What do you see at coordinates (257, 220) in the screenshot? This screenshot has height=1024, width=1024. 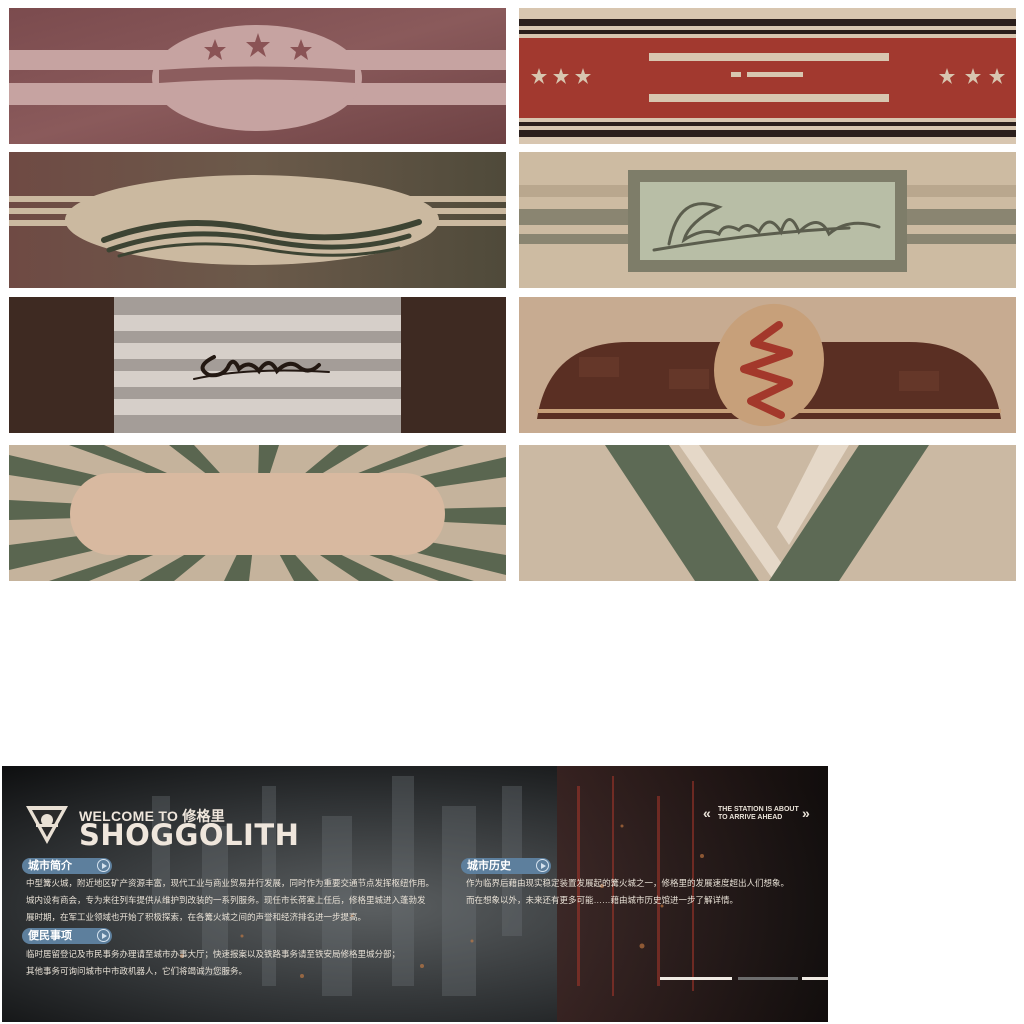 I see `tile-wave-oval` at bounding box center [257, 220].